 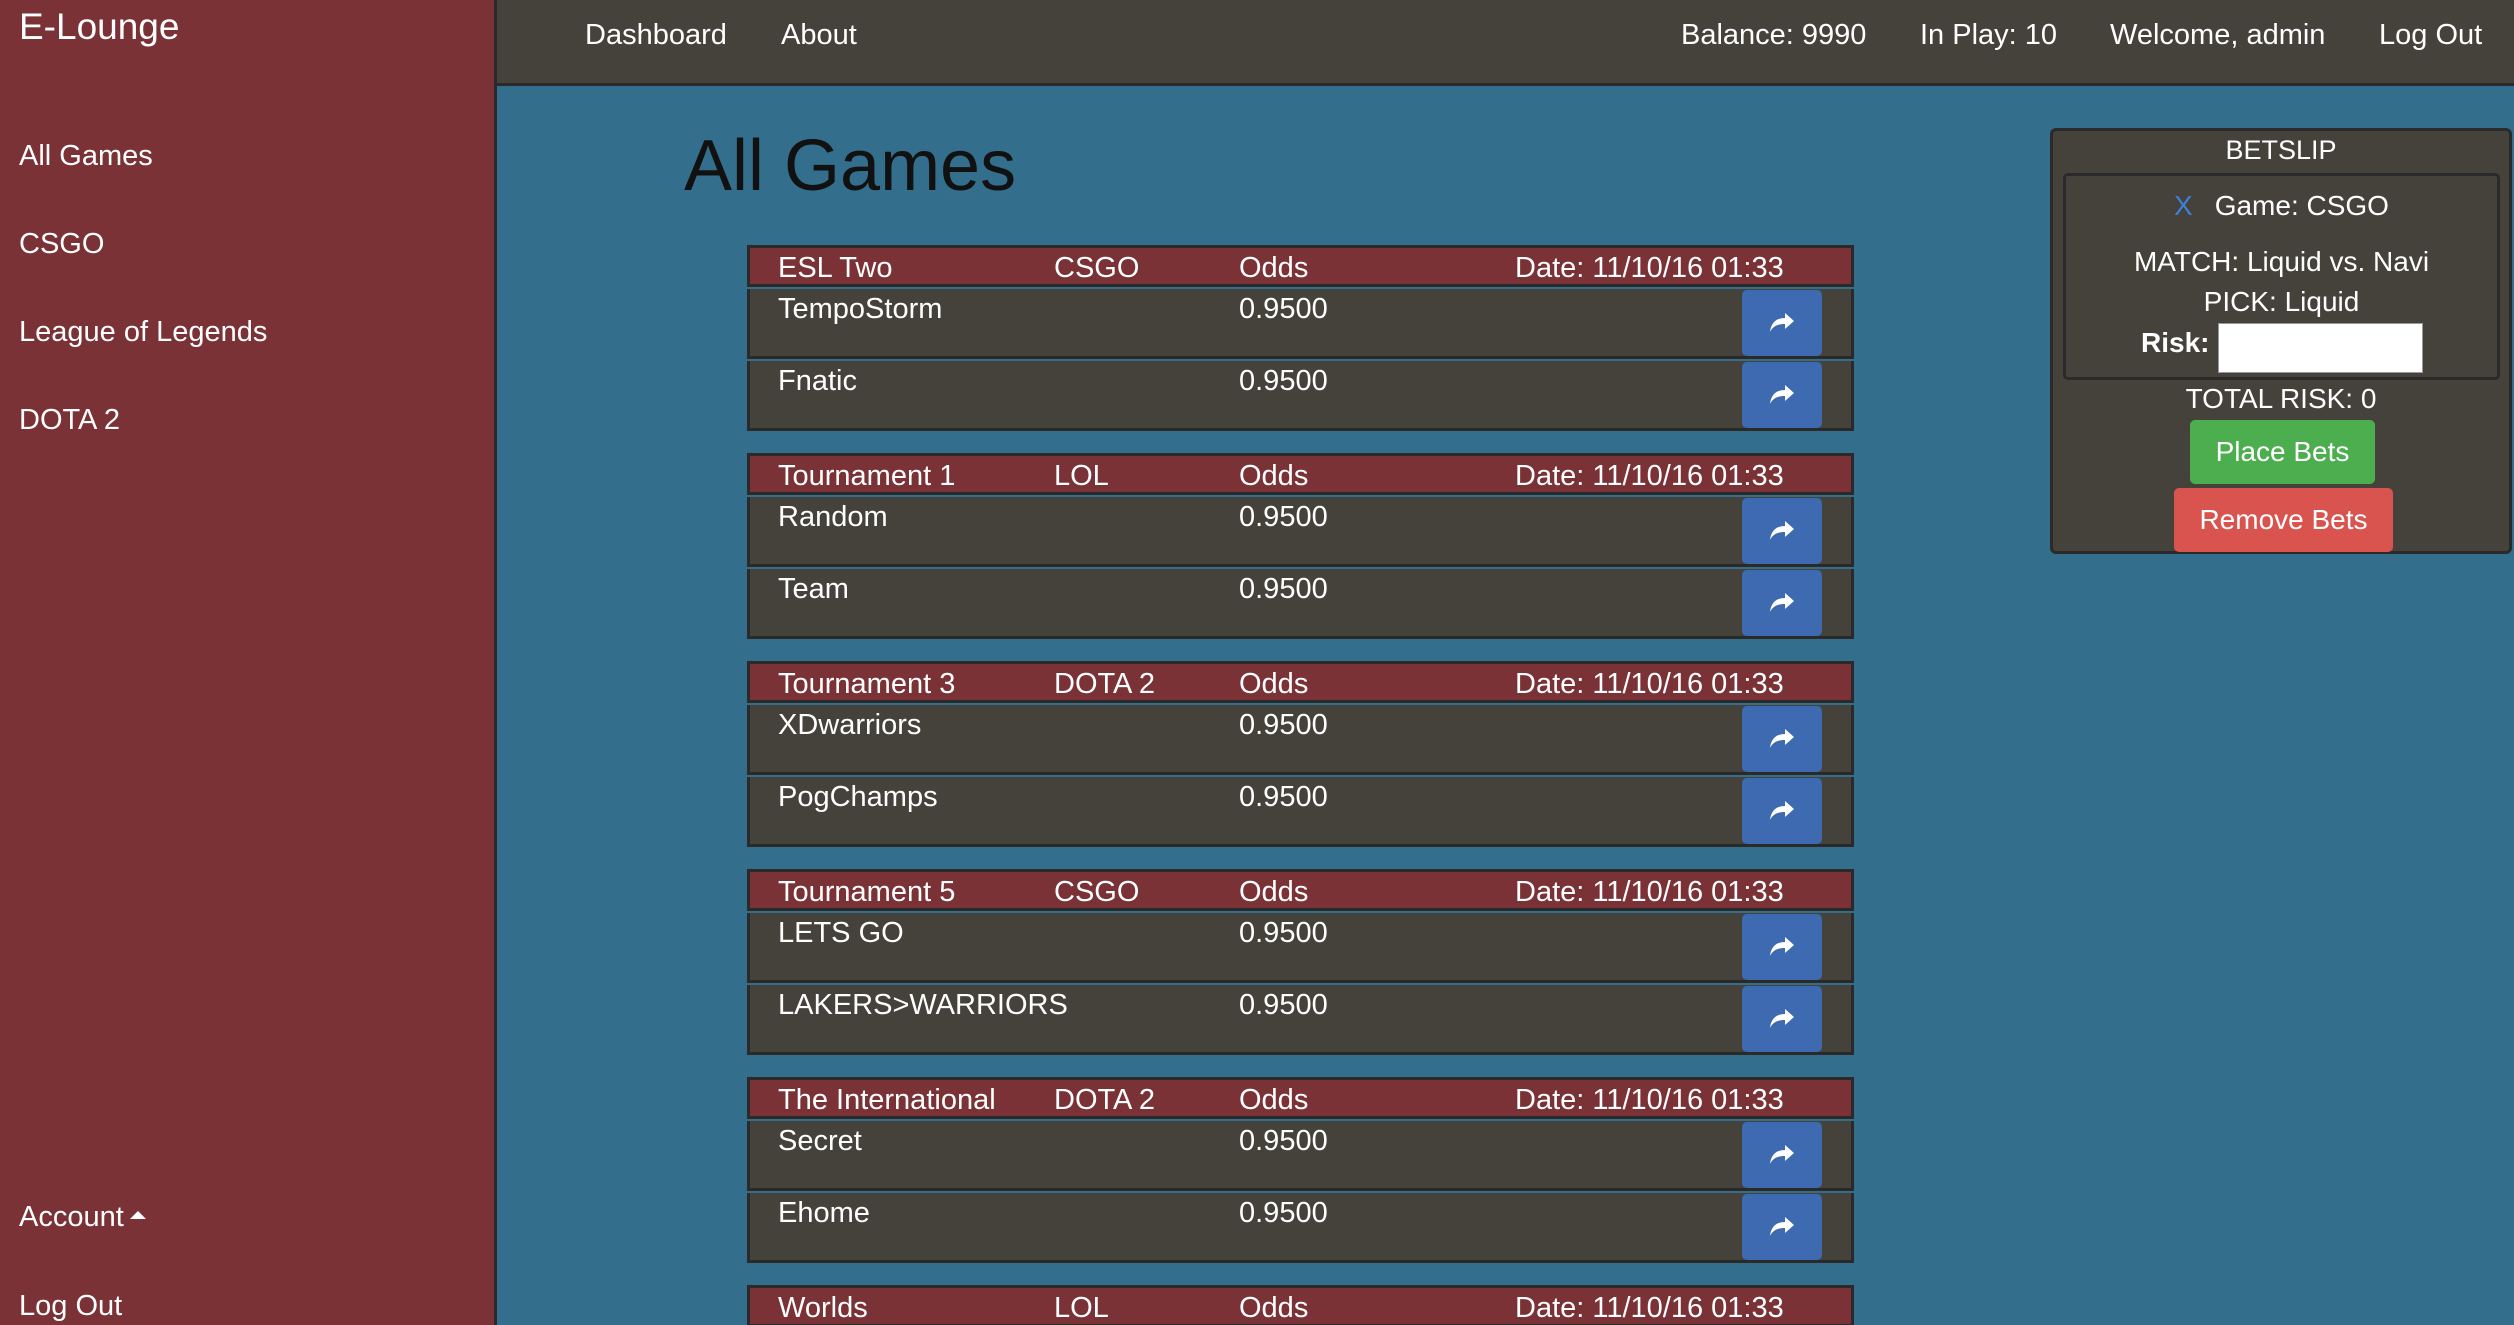 I want to click on team-row: Ehome 0.9500, so click(x=1300, y=1228).